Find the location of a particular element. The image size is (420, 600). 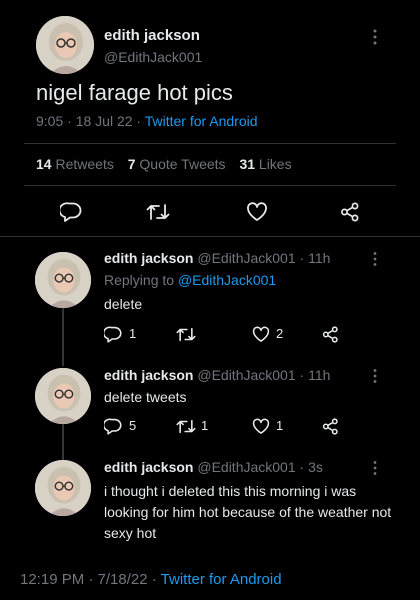

main-author-handle: @EdithJack001 is located at coordinates (153, 57).